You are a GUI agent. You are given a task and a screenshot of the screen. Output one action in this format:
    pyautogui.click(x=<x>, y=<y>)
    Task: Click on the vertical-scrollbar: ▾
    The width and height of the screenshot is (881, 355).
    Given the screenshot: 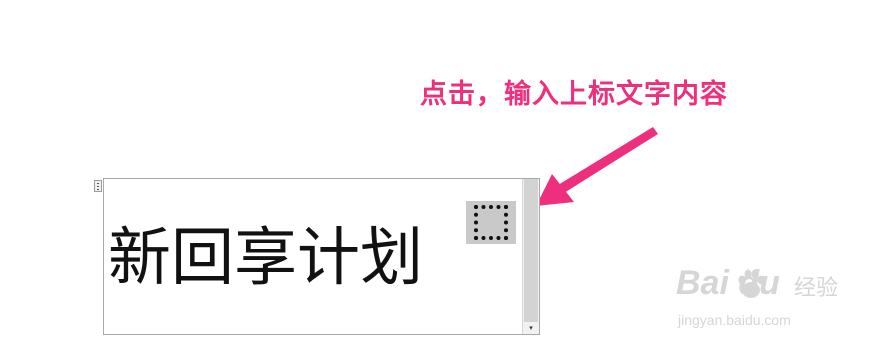 What is the action you would take?
    pyautogui.click(x=530, y=256)
    